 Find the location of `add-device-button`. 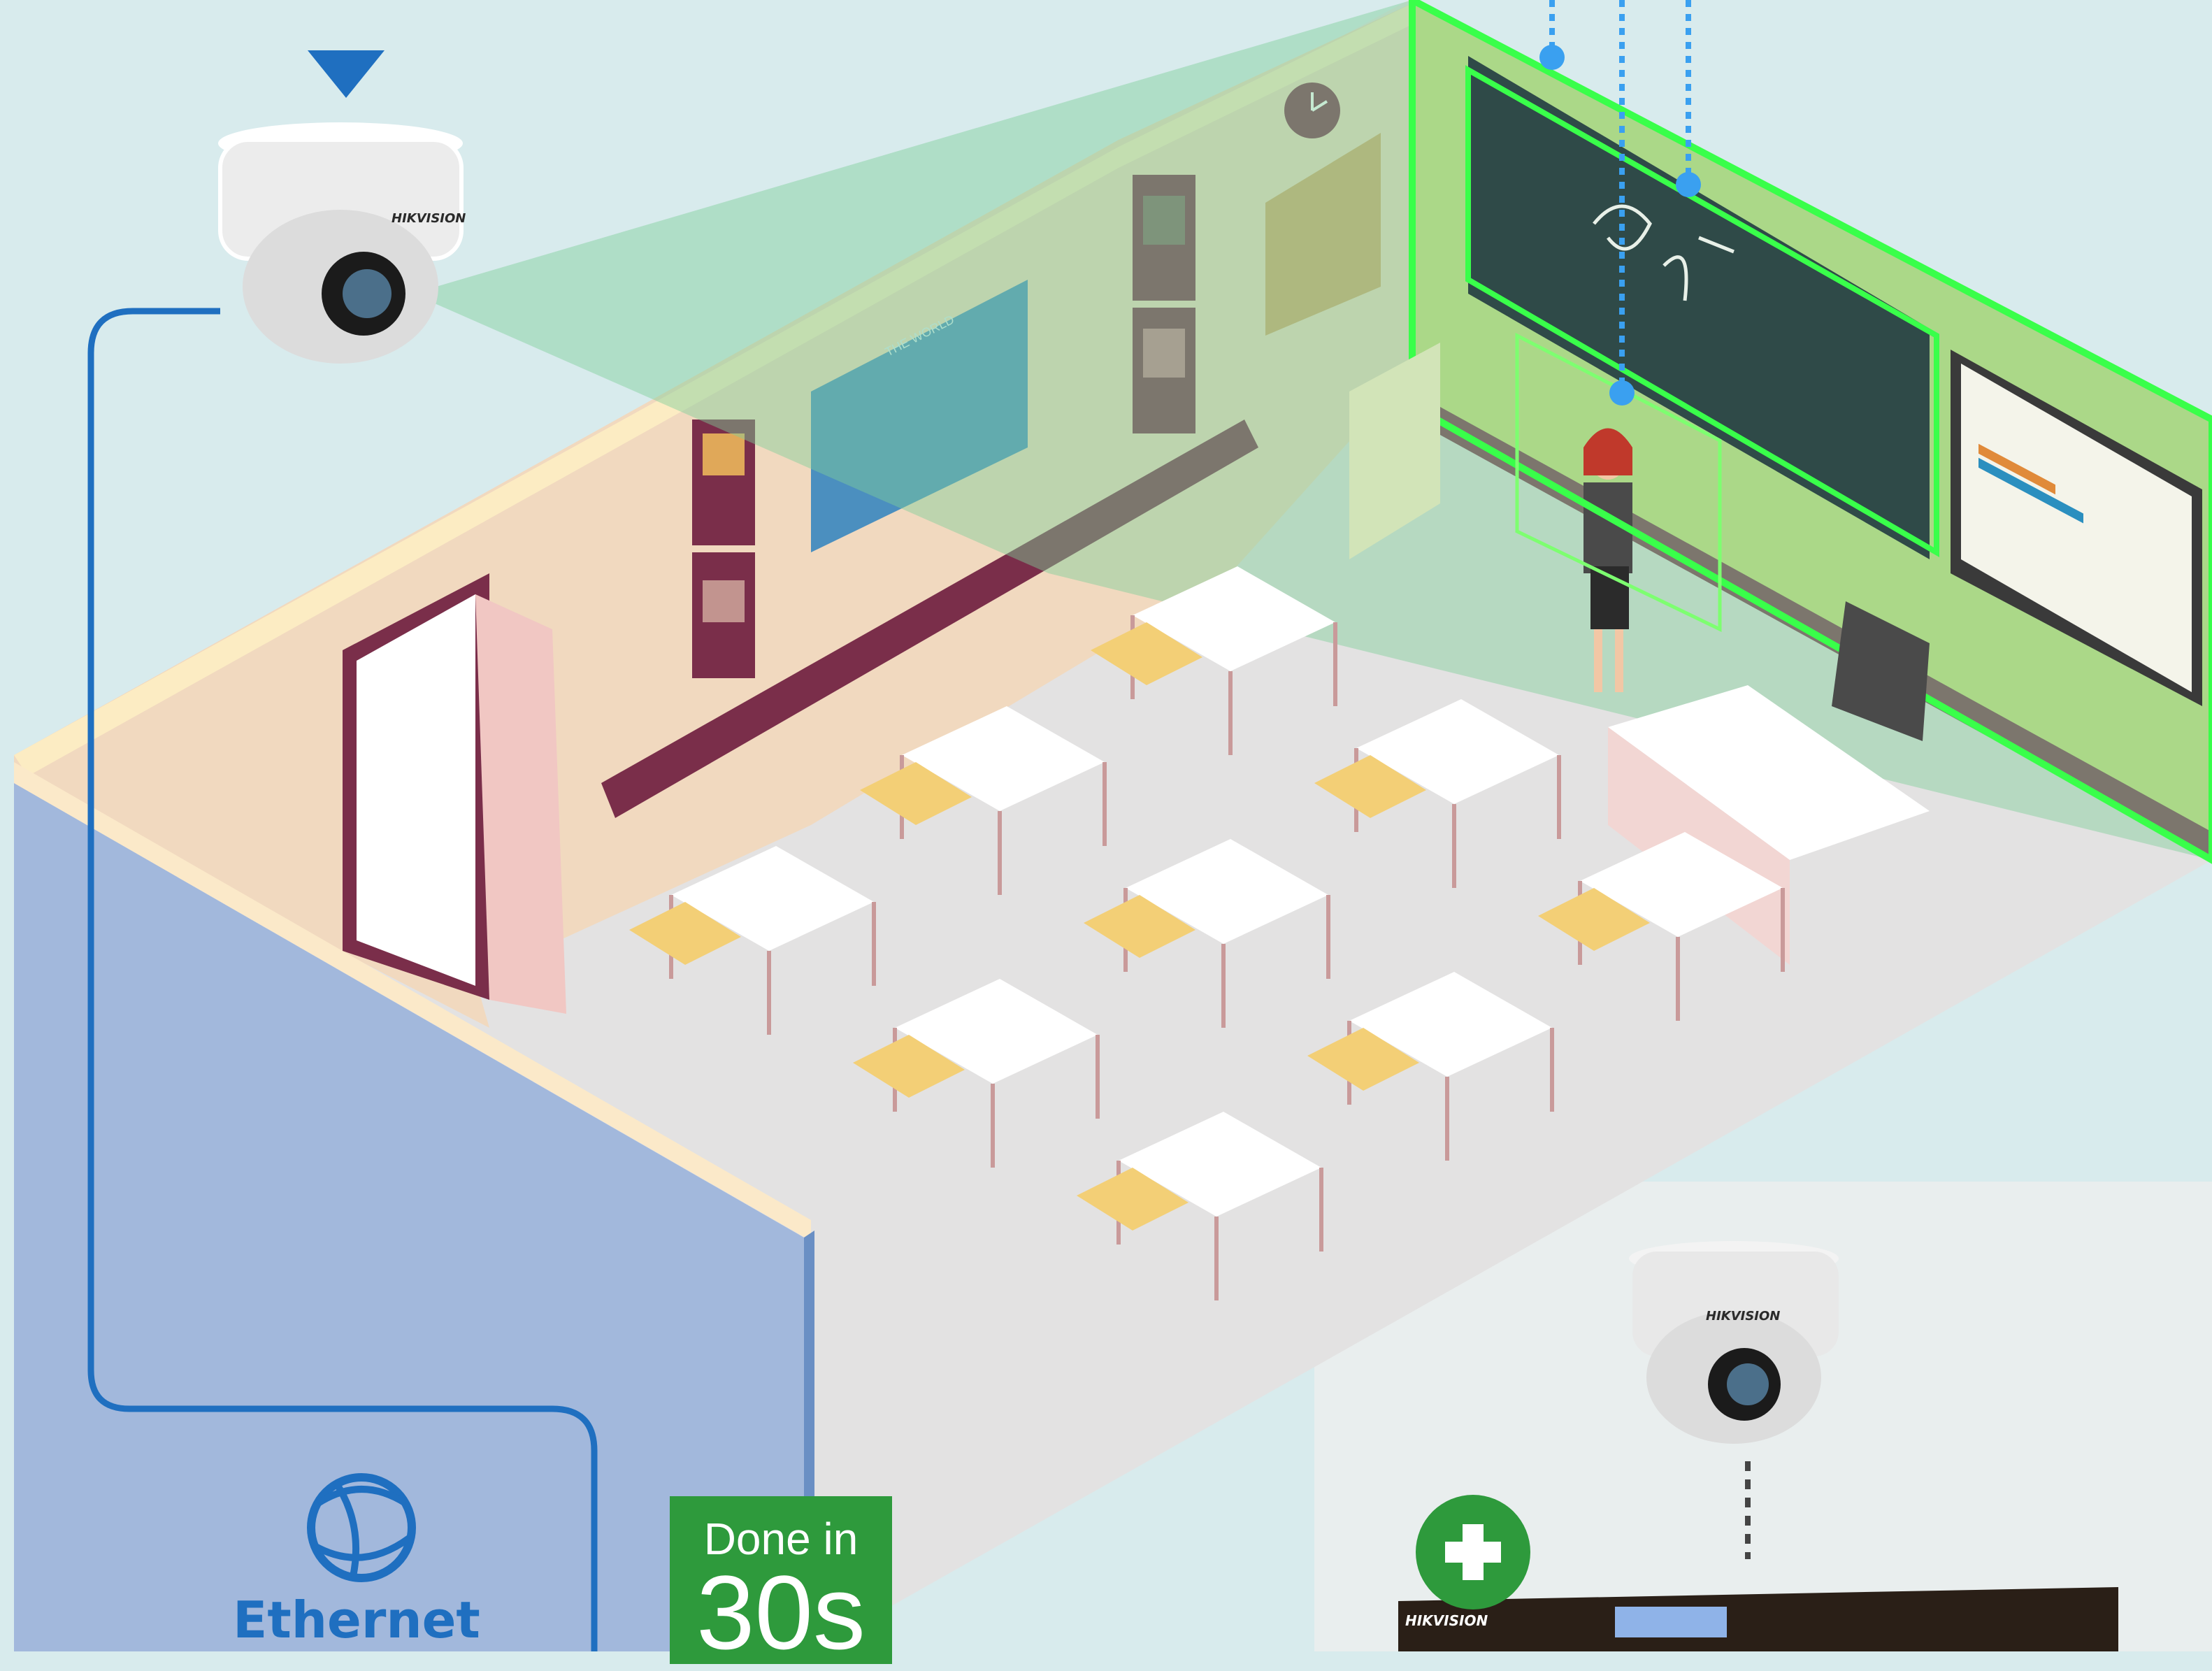

add-device-button is located at coordinates (1473, 1552).